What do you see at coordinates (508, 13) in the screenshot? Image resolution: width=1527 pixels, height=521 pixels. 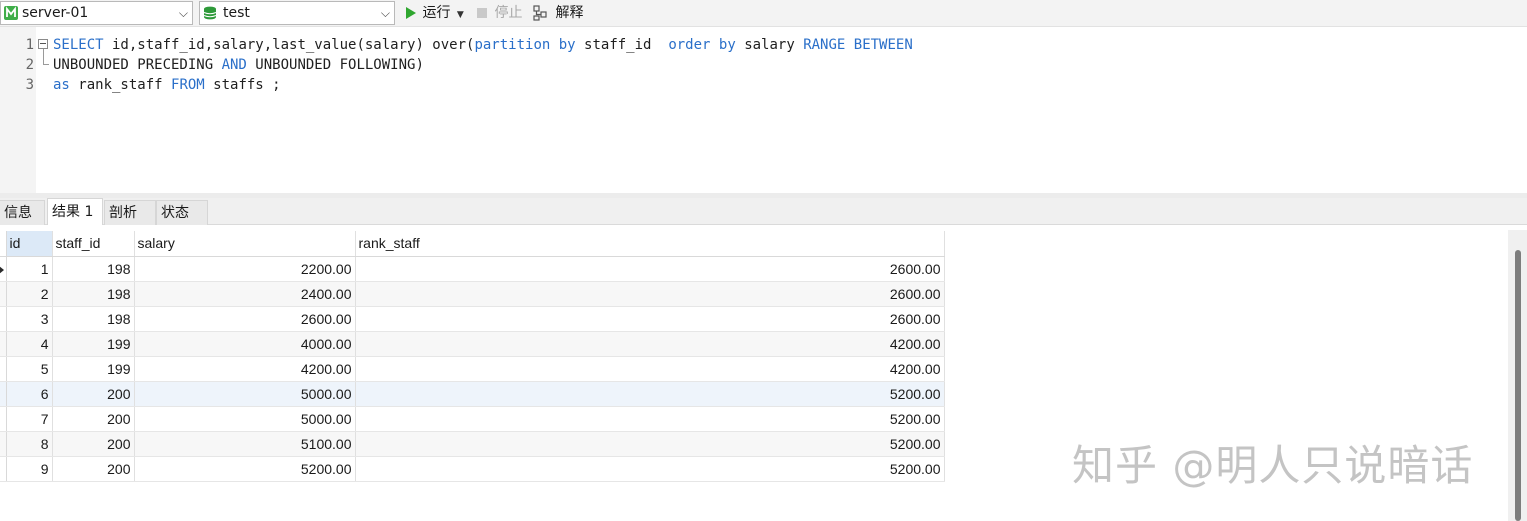 I see `stop-label: 停止` at bounding box center [508, 13].